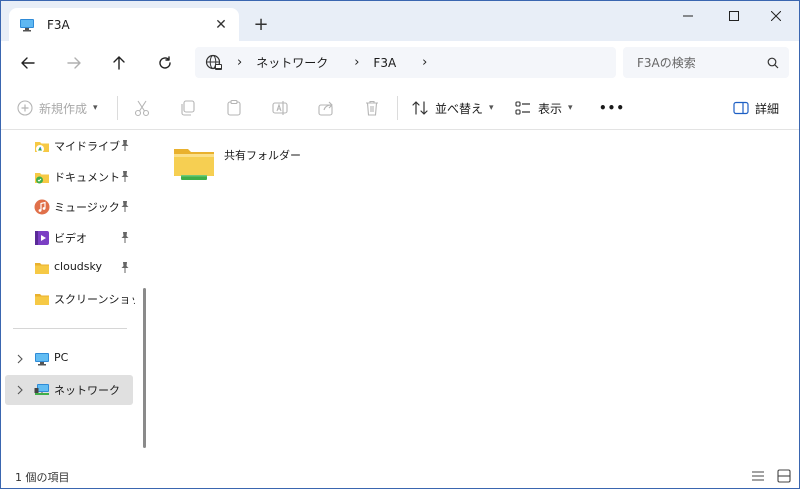 This screenshot has height=489, width=800. I want to click on tab-f3a: F3A ✕, so click(124, 24).